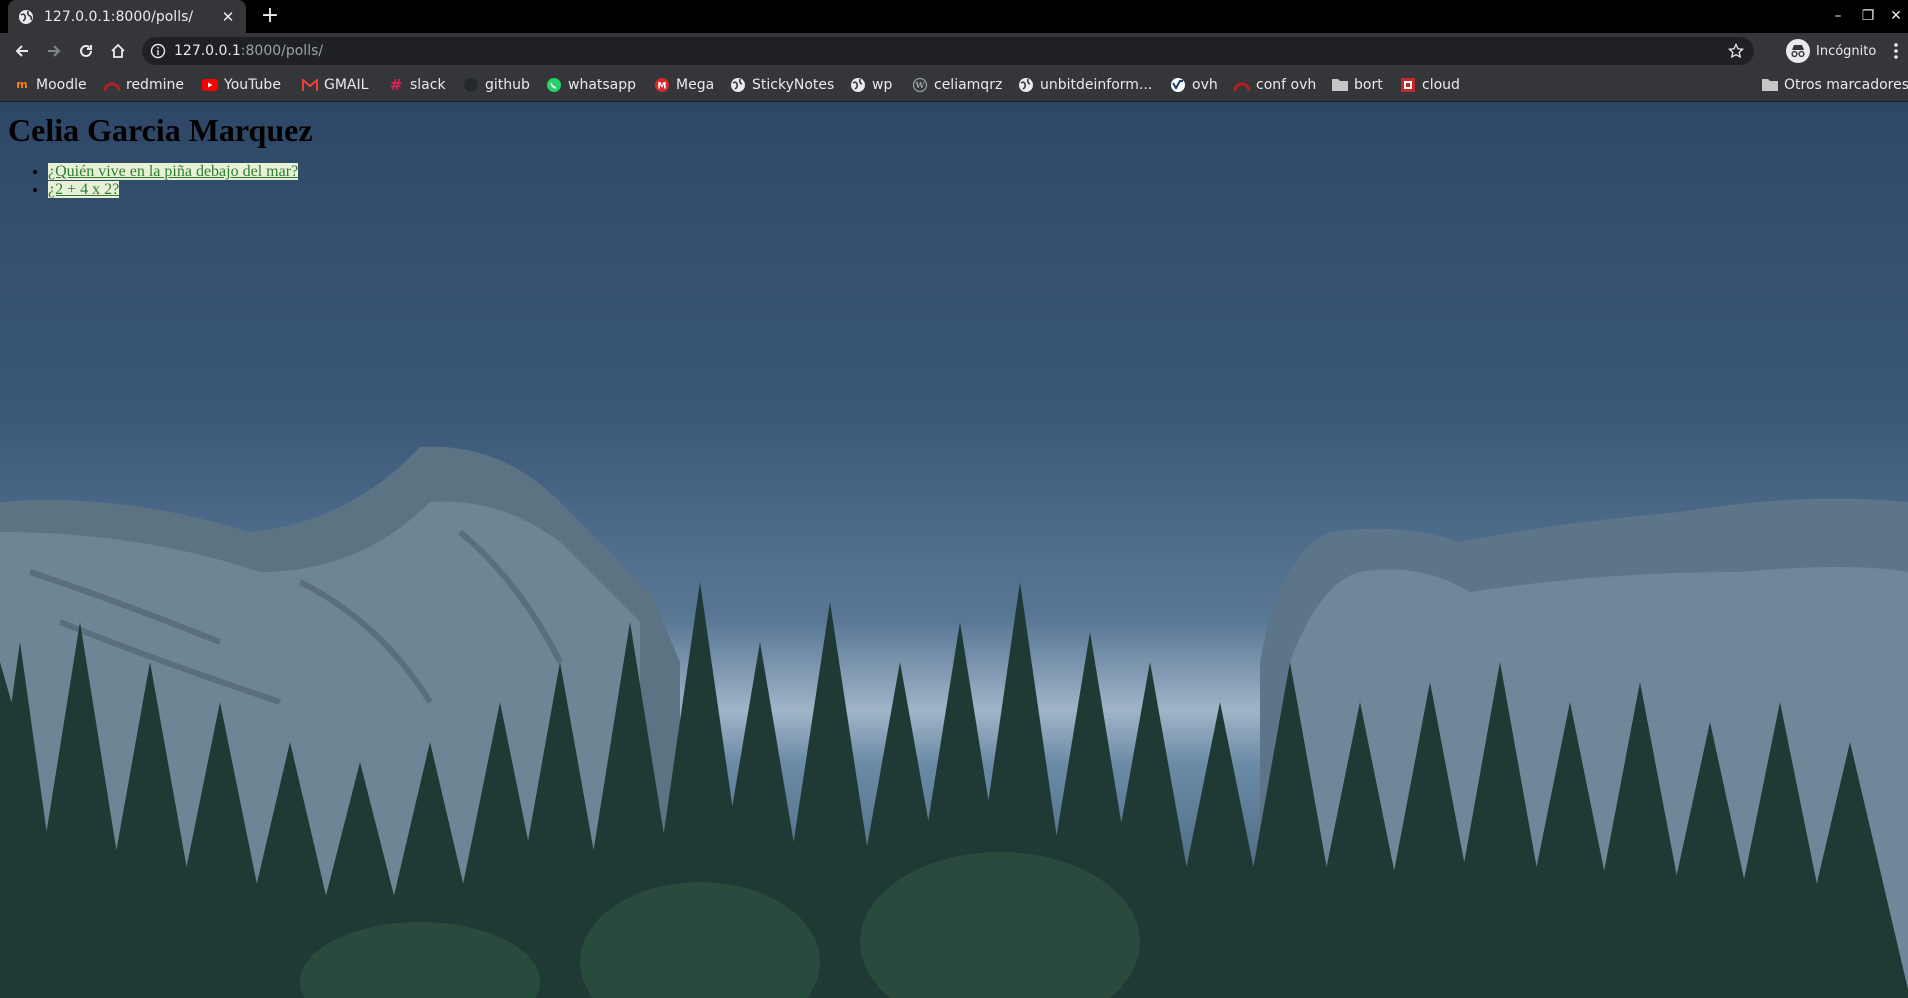 The height and width of the screenshot is (998, 1908). What do you see at coordinates (1896, 51) in the screenshot?
I see `more-menu-icon` at bounding box center [1896, 51].